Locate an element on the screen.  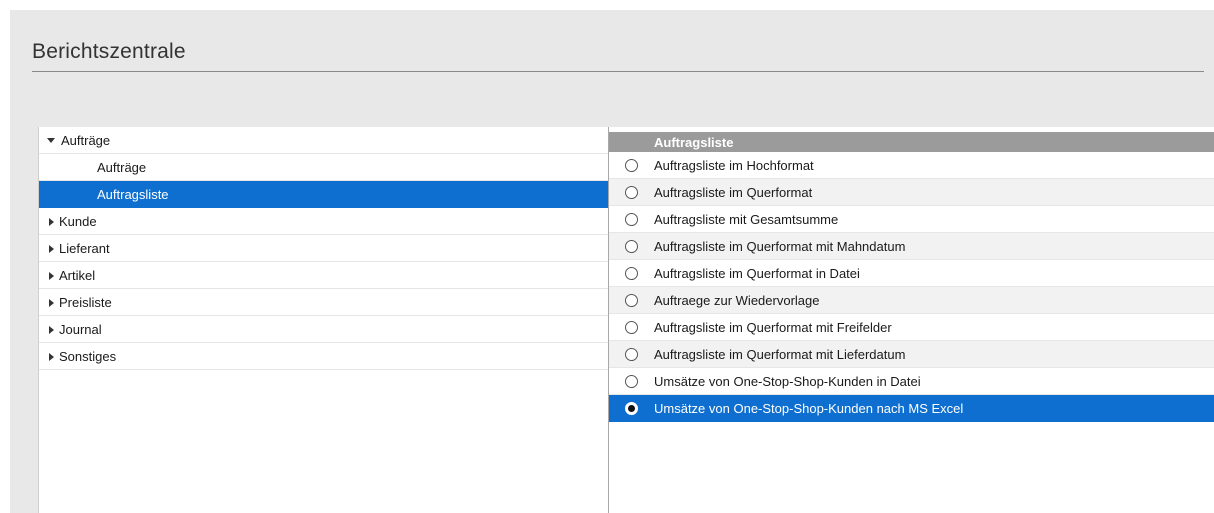
tree-node-journal: Journal is located at coordinates (323, 329).